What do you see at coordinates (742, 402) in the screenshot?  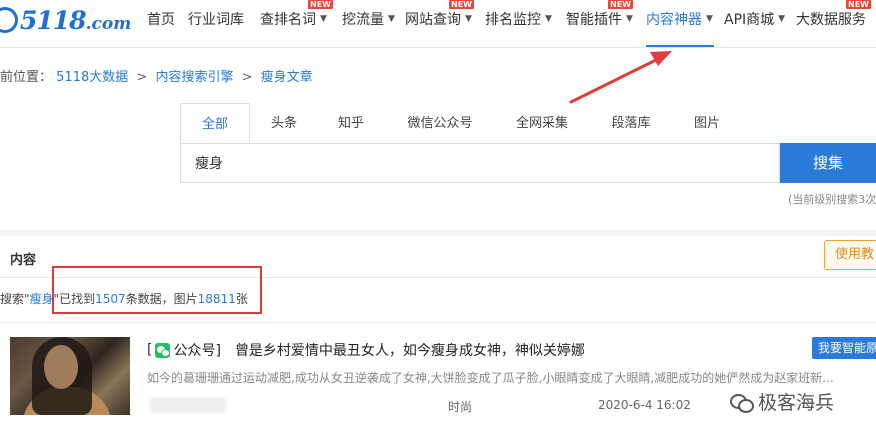 I see `wechat-outline-icon` at bounding box center [742, 402].